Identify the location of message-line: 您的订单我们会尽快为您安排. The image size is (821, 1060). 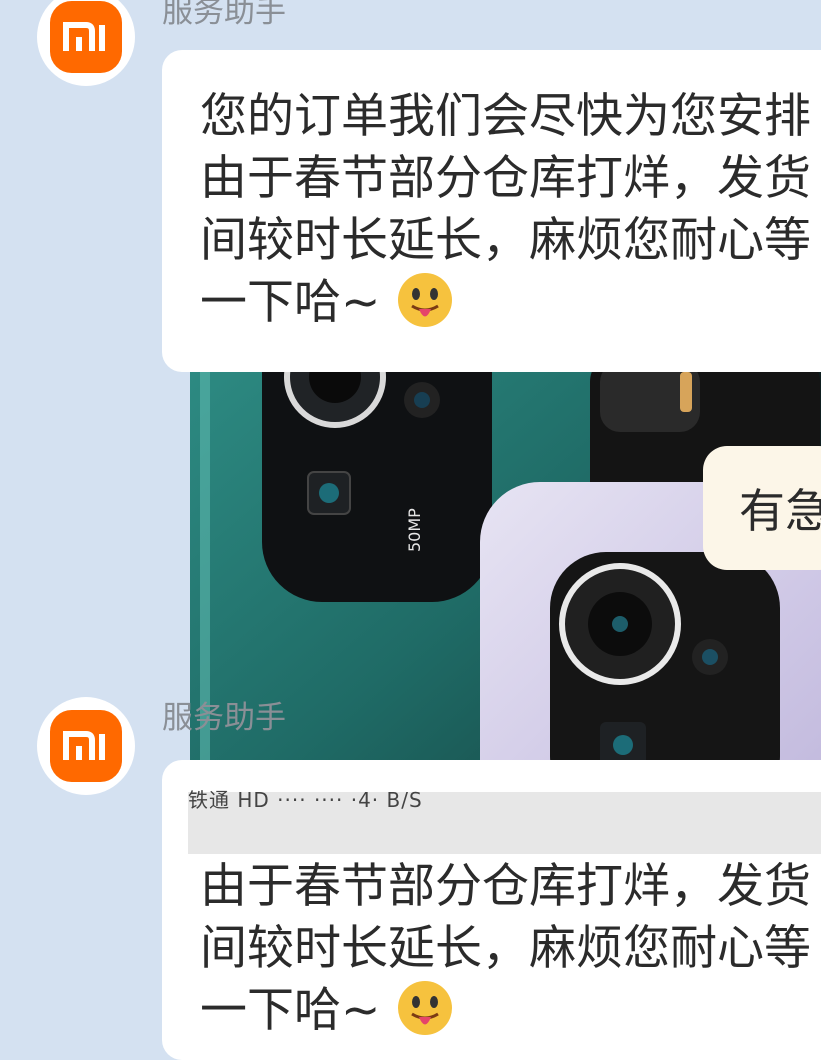
(505, 116).